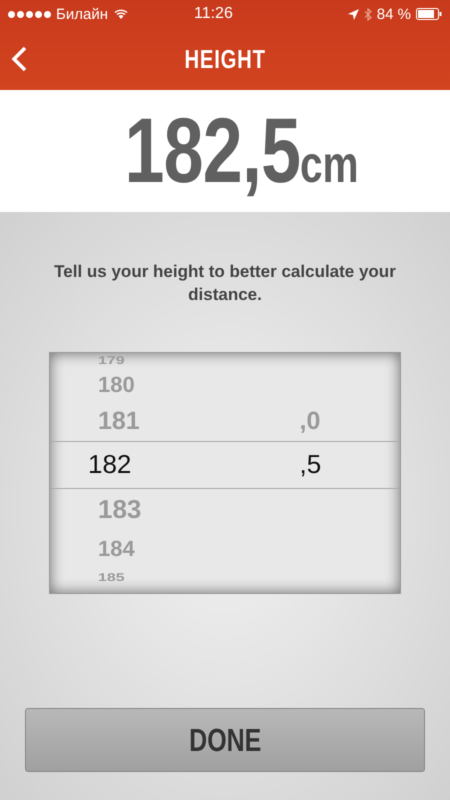 This screenshot has height=800, width=450. I want to click on signal-icon, so click(29, 14).